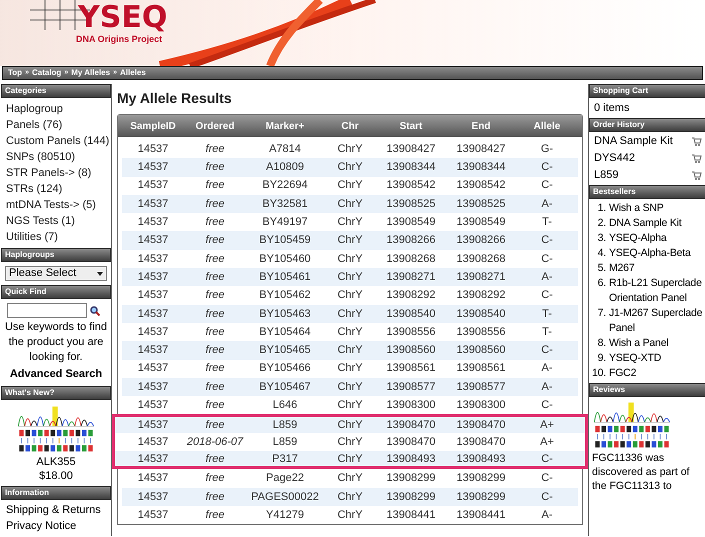 Image resolution: width=705 pixels, height=537 pixels. What do you see at coordinates (56, 526) in the screenshot?
I see `information-link: Privacy Notice` at bounding box center [56, 526].